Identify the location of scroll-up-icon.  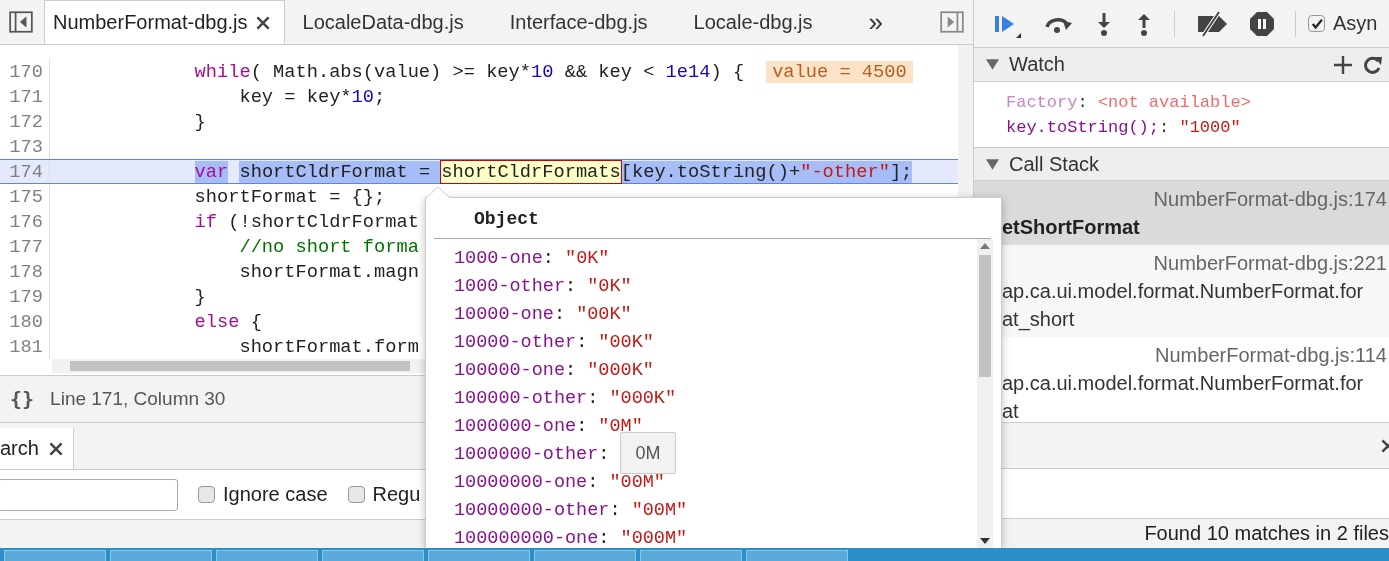
(985, 246).